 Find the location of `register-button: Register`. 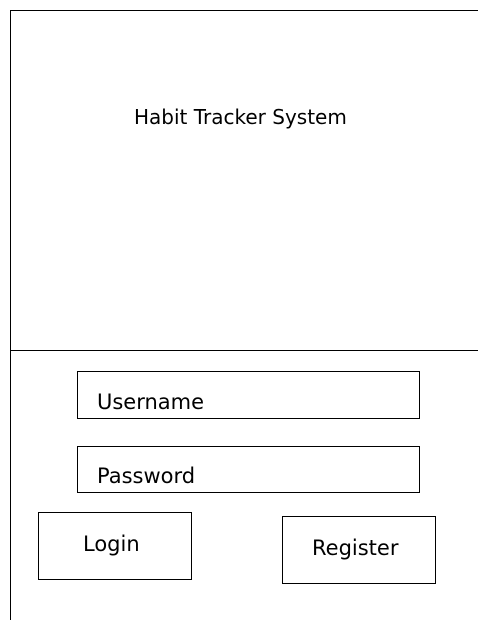

register-button: Register is located at coordinates (359, 550).